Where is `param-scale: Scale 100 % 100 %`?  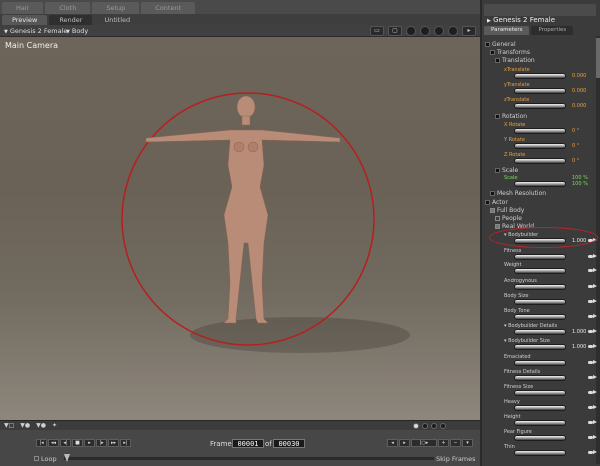 param-scale: Scale 100 % 100 % is located at coordinates (545, 183).